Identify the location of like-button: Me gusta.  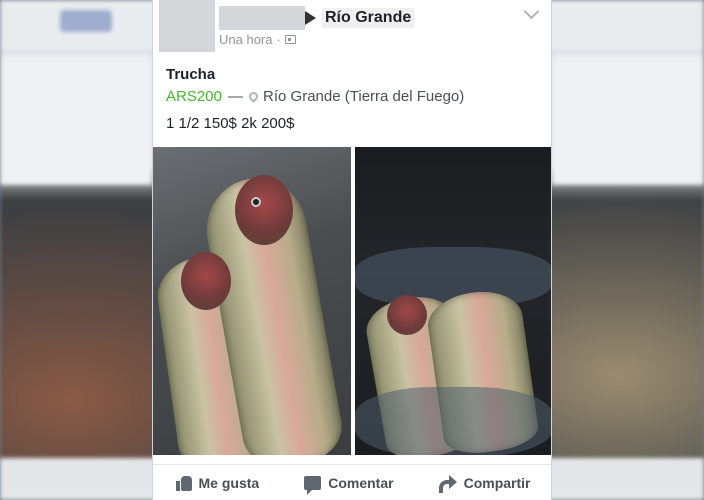
(217, 482).